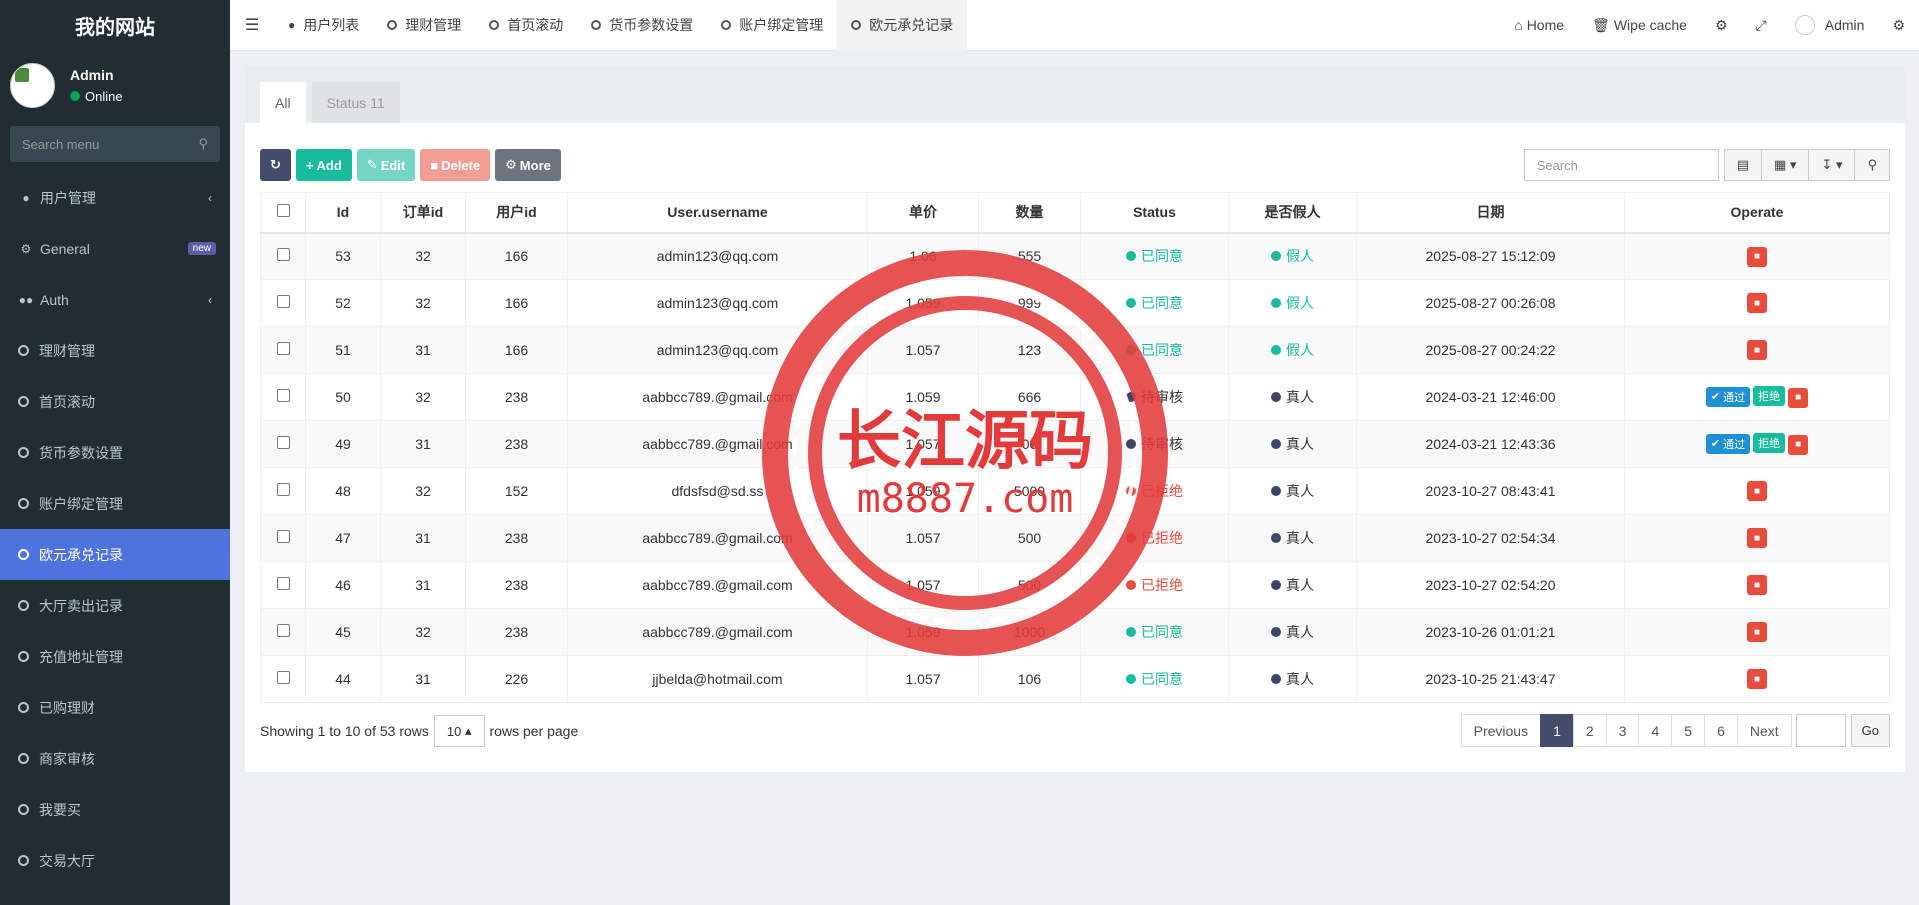 The image size is (1919, 905). Describe the element at coordinates (717, 213) in the screenshot. I see `col-username: User.username` at that location.